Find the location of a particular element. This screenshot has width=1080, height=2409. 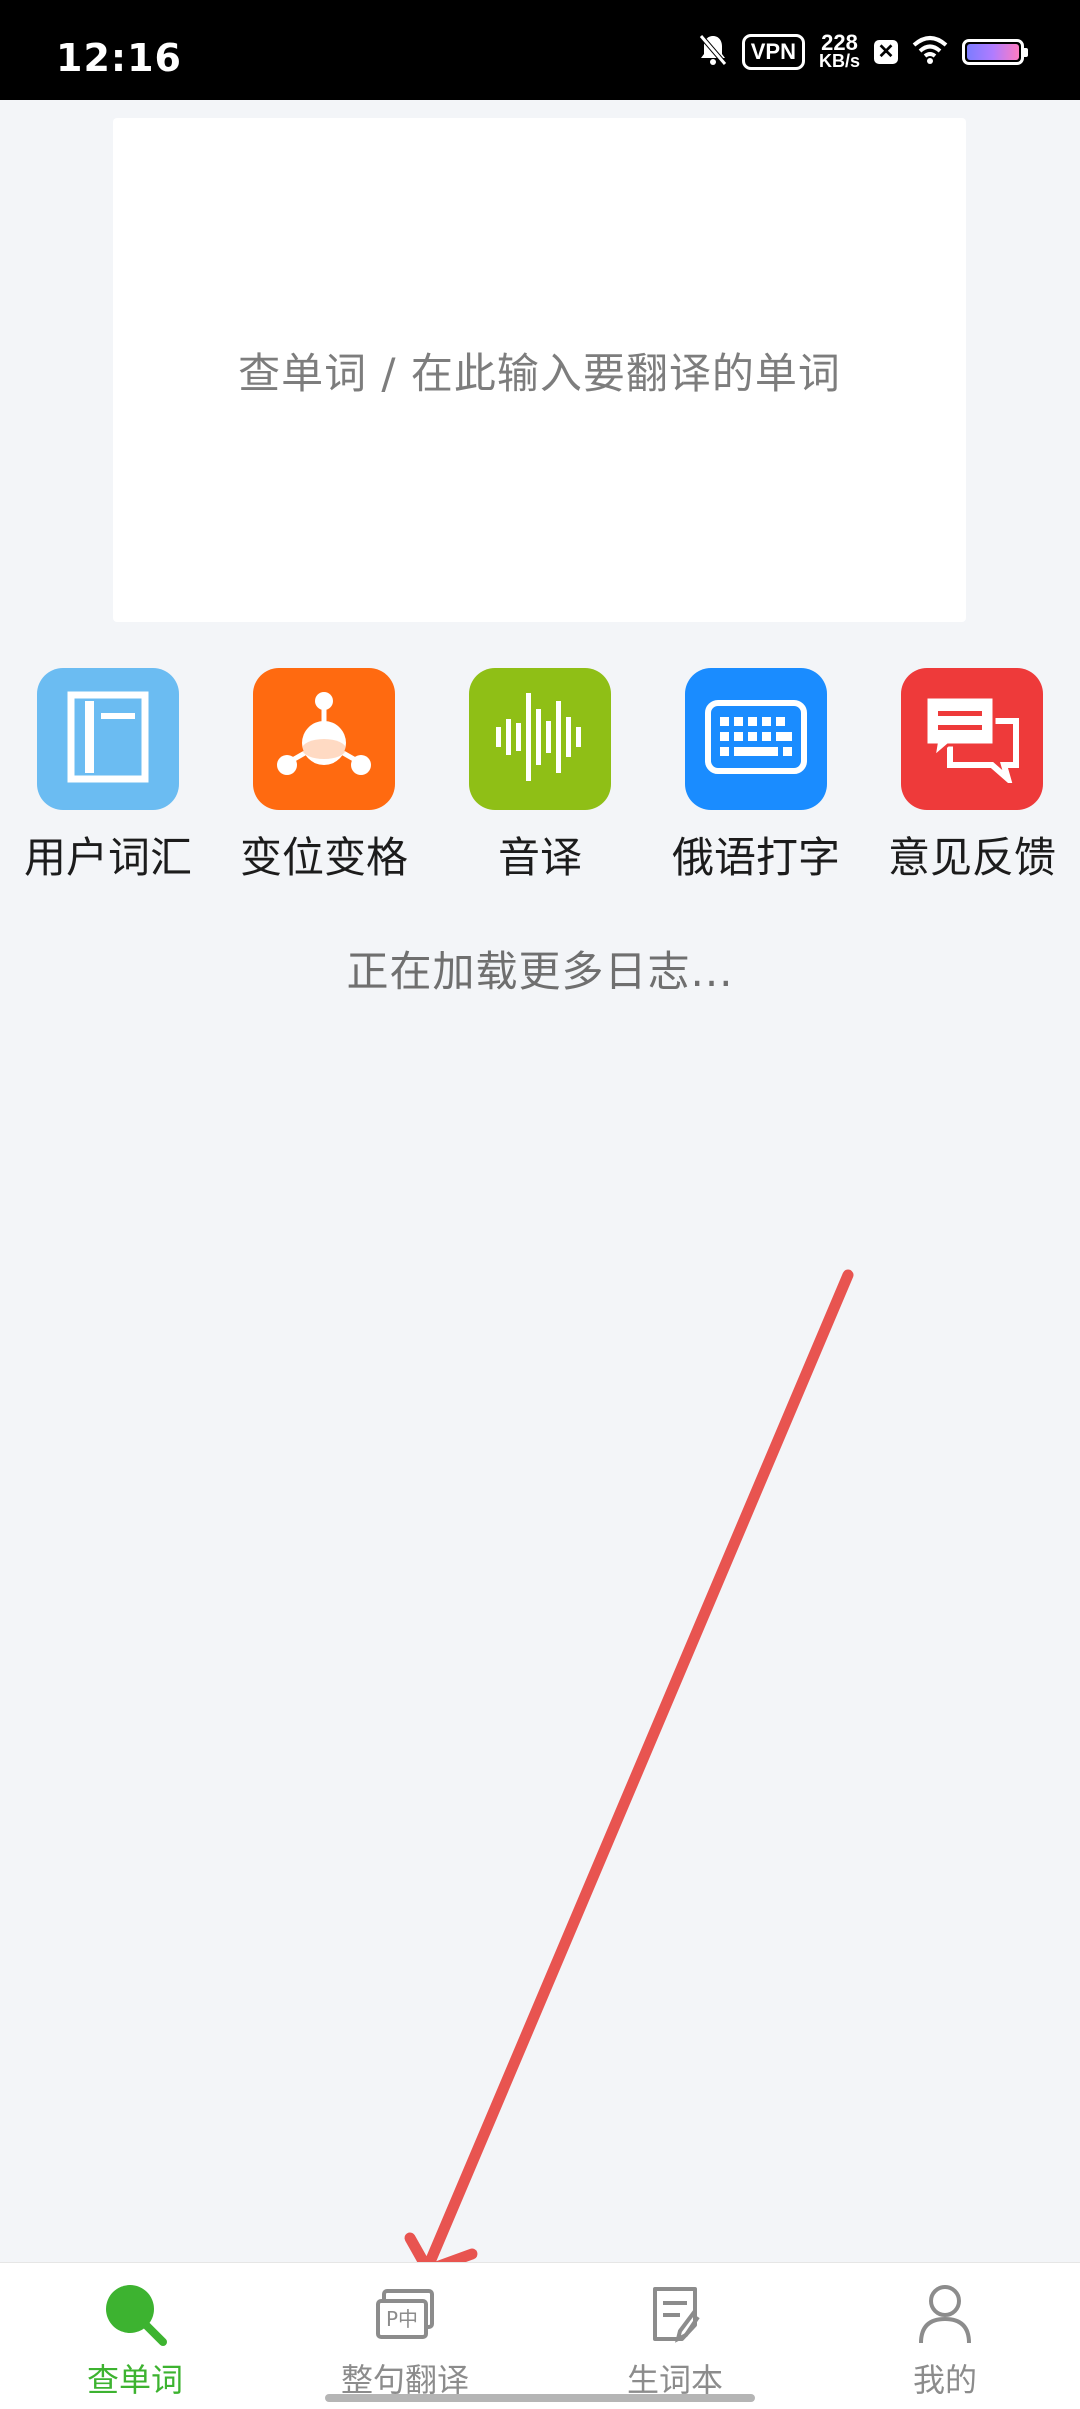

sound-wave-icon is located at coordinates (540, 739).